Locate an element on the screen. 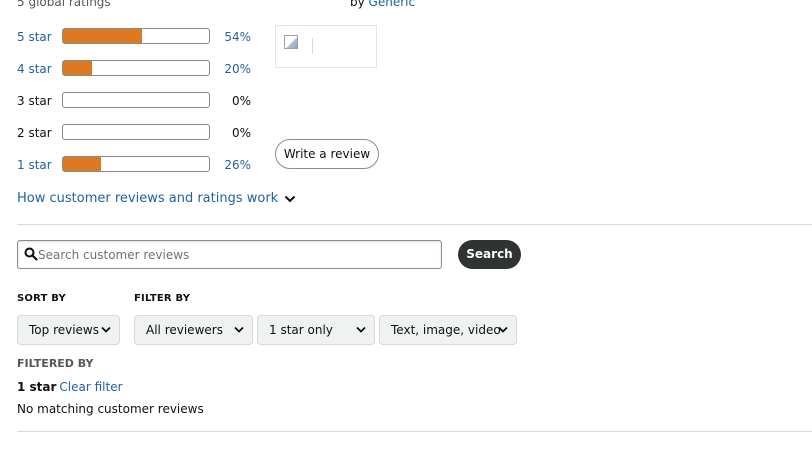 This screenshot has width=812, height=472. star-filter-value: 1 star only is located at coordinates (301, 330).